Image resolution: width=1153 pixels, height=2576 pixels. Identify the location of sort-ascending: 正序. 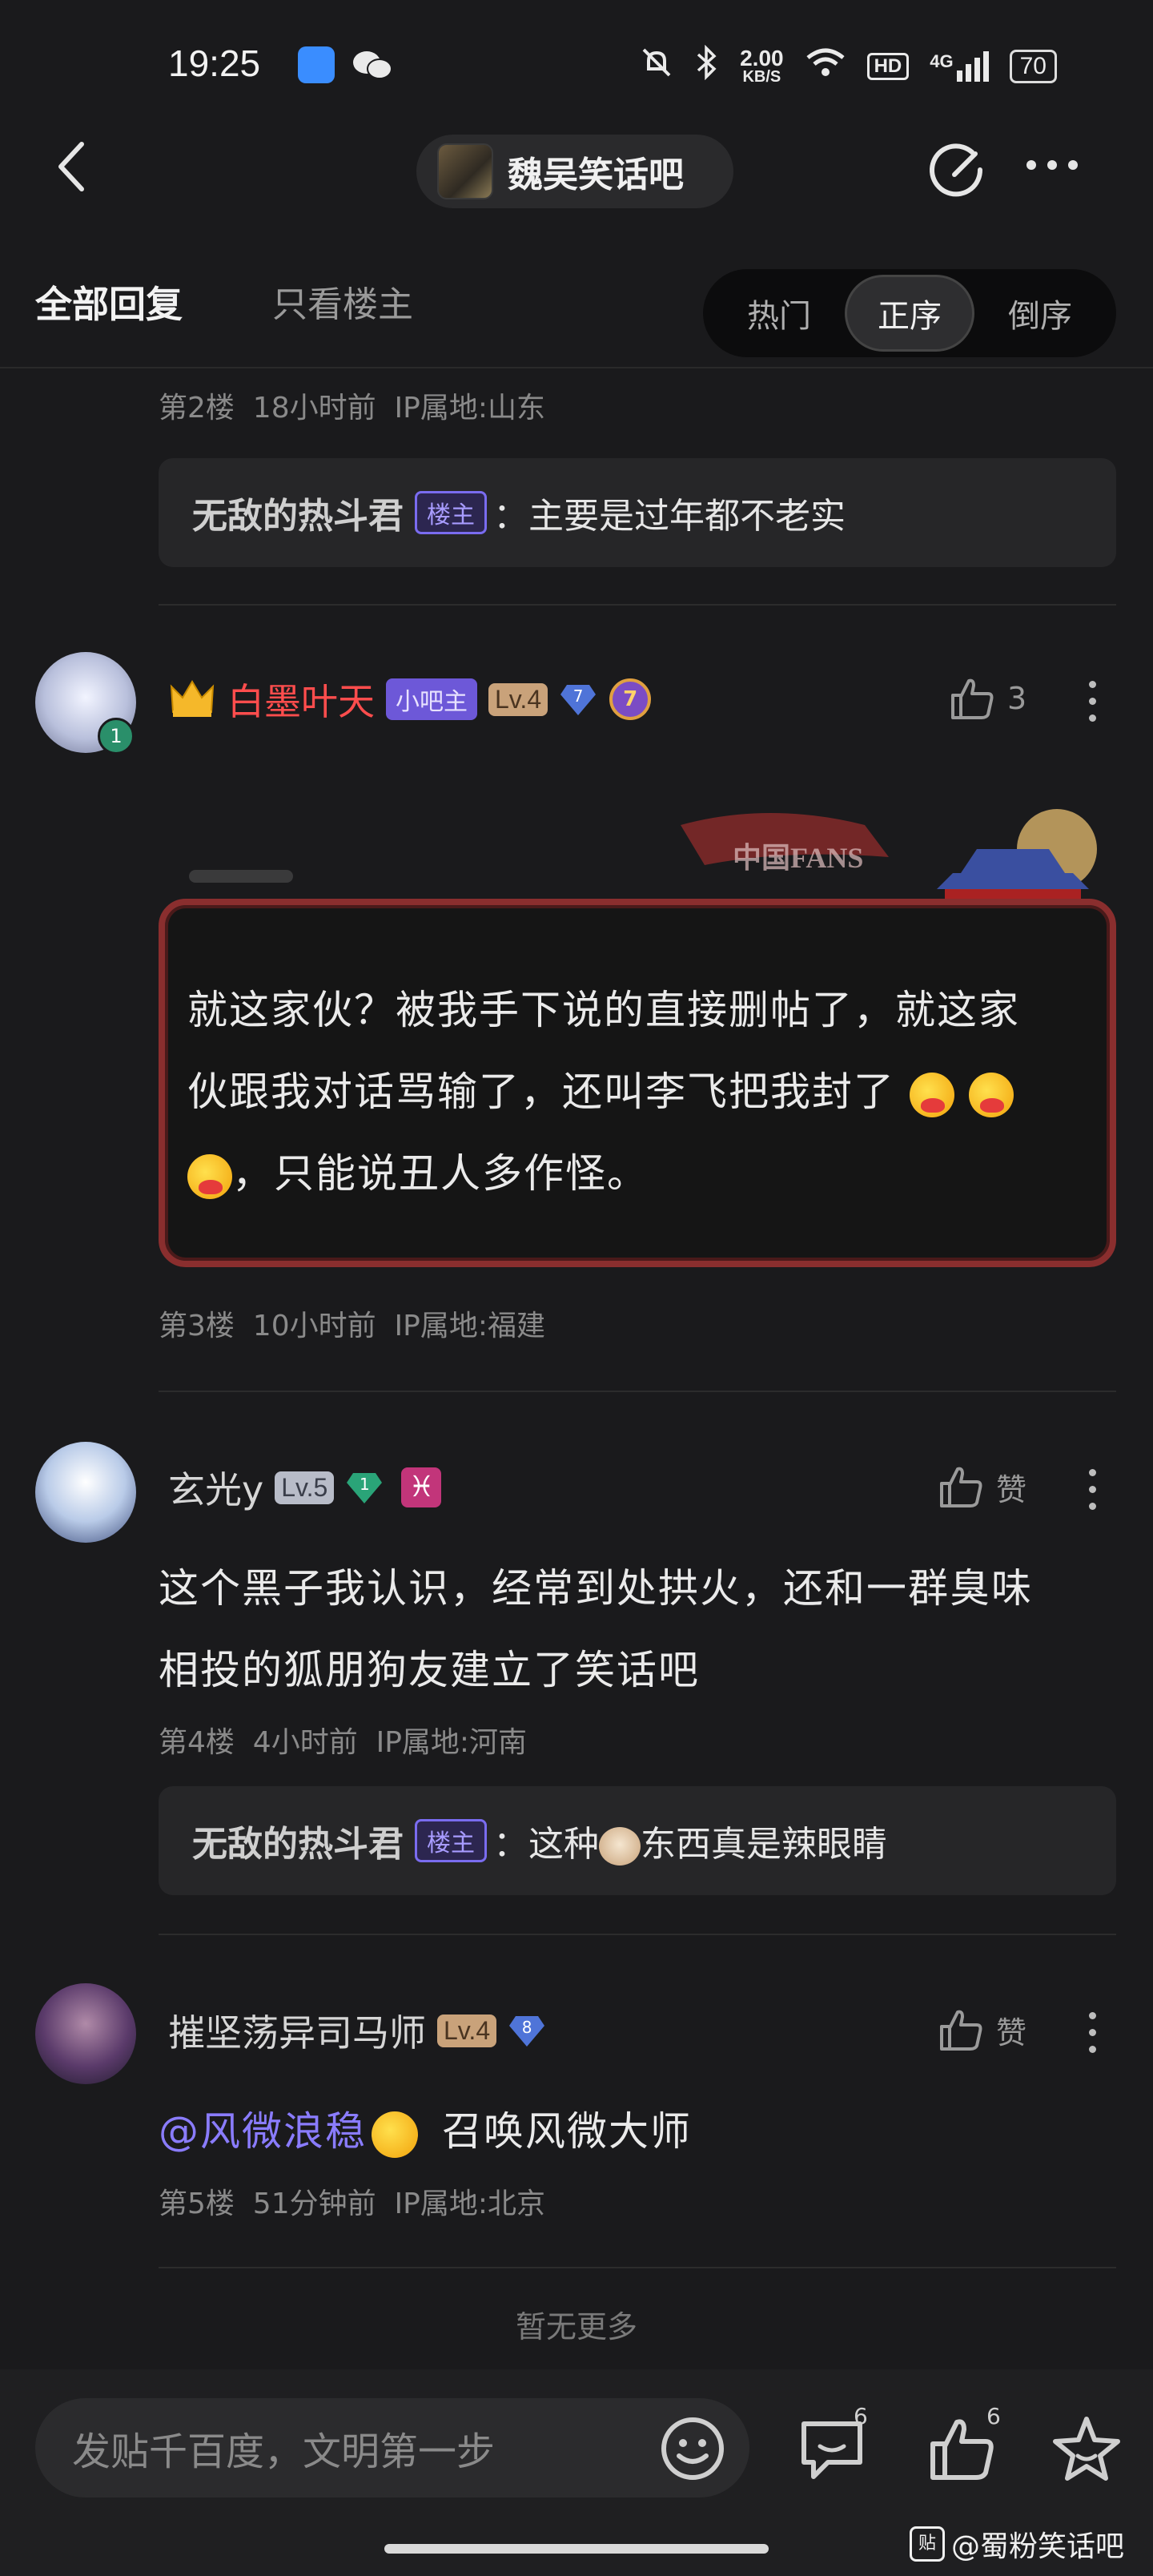
(910, 313).